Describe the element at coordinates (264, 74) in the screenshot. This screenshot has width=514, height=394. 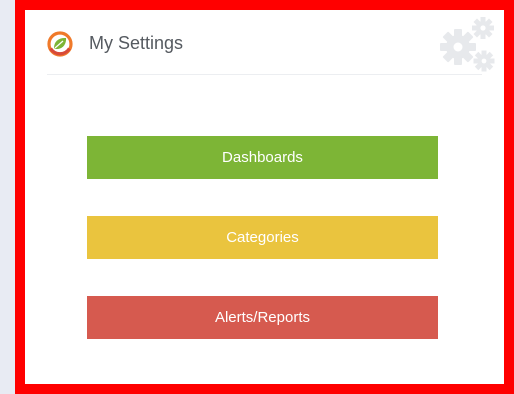
I see `header-divider` at that location.